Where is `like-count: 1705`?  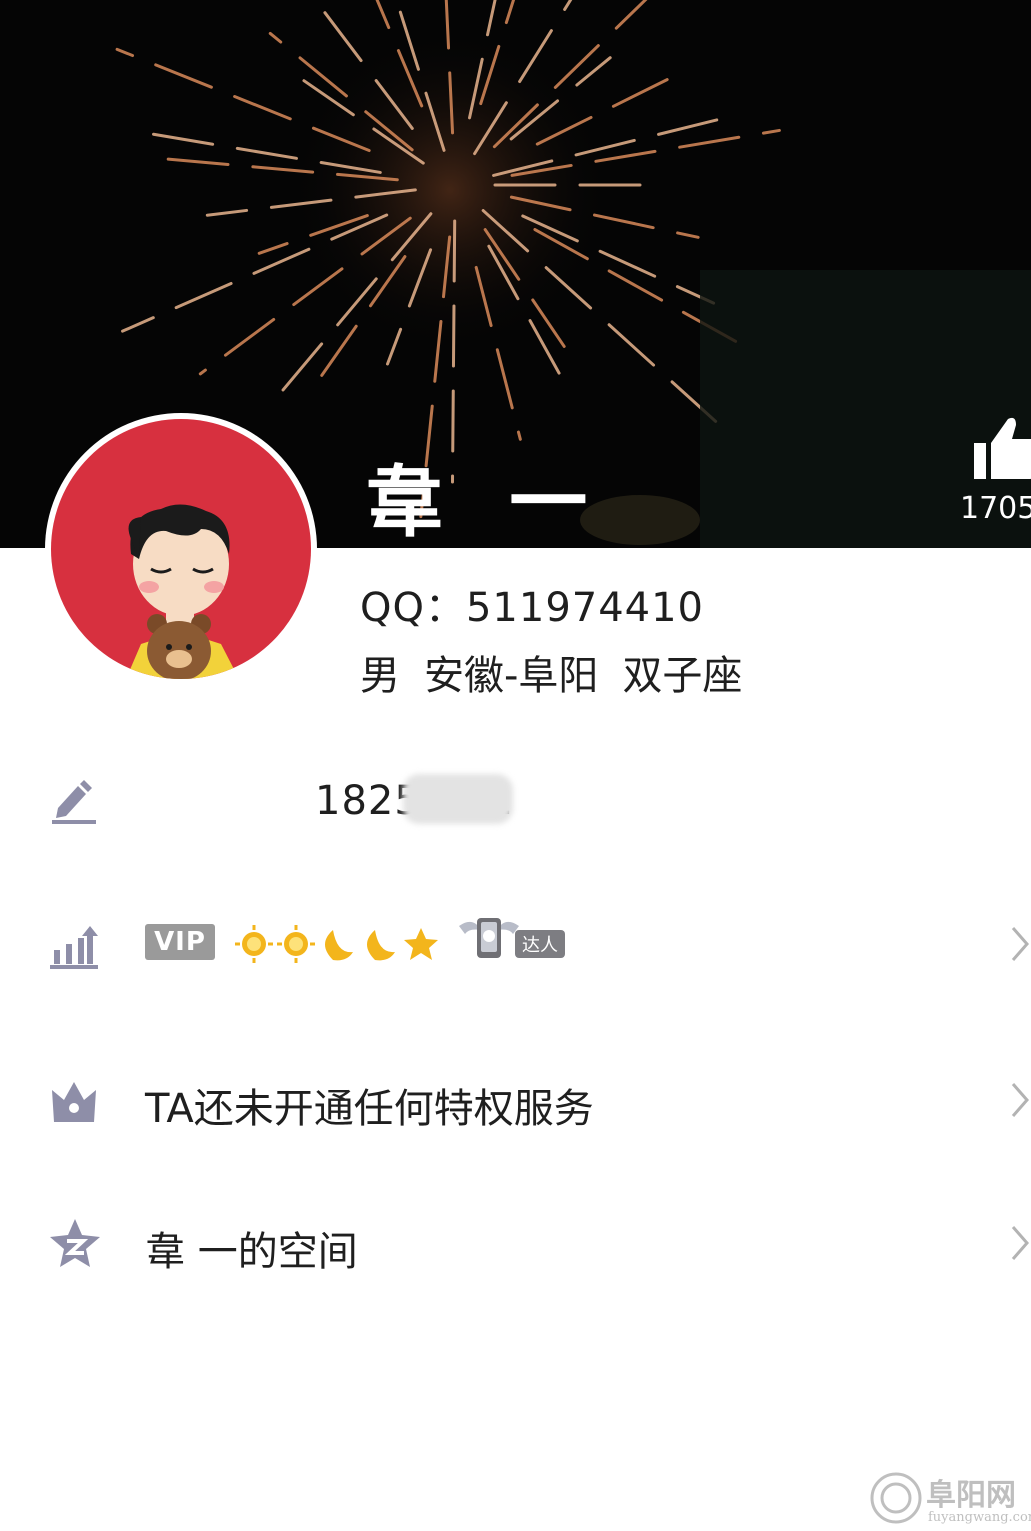
like-count: 1705 is located at coordinates (995, 508).